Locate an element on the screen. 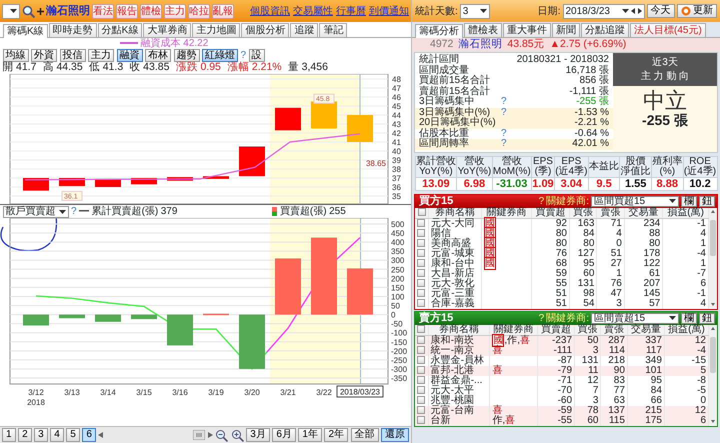 The image size is (720, 443). refresh-button: 更新 is located at coordinates (696, 11).